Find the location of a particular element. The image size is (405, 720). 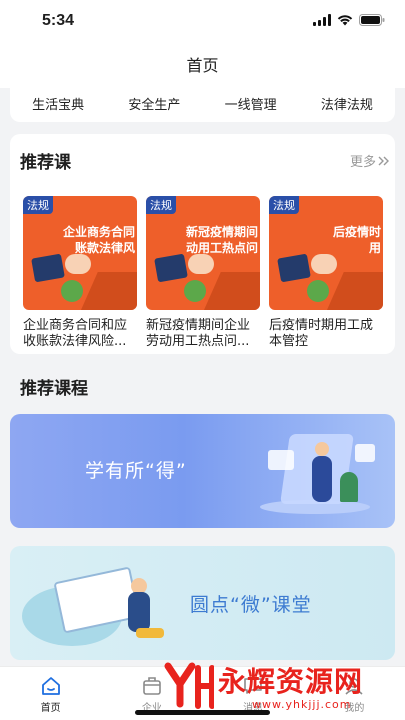

course-name: 后疫情时期用工成本管控 is located at coordinates (321, 333).